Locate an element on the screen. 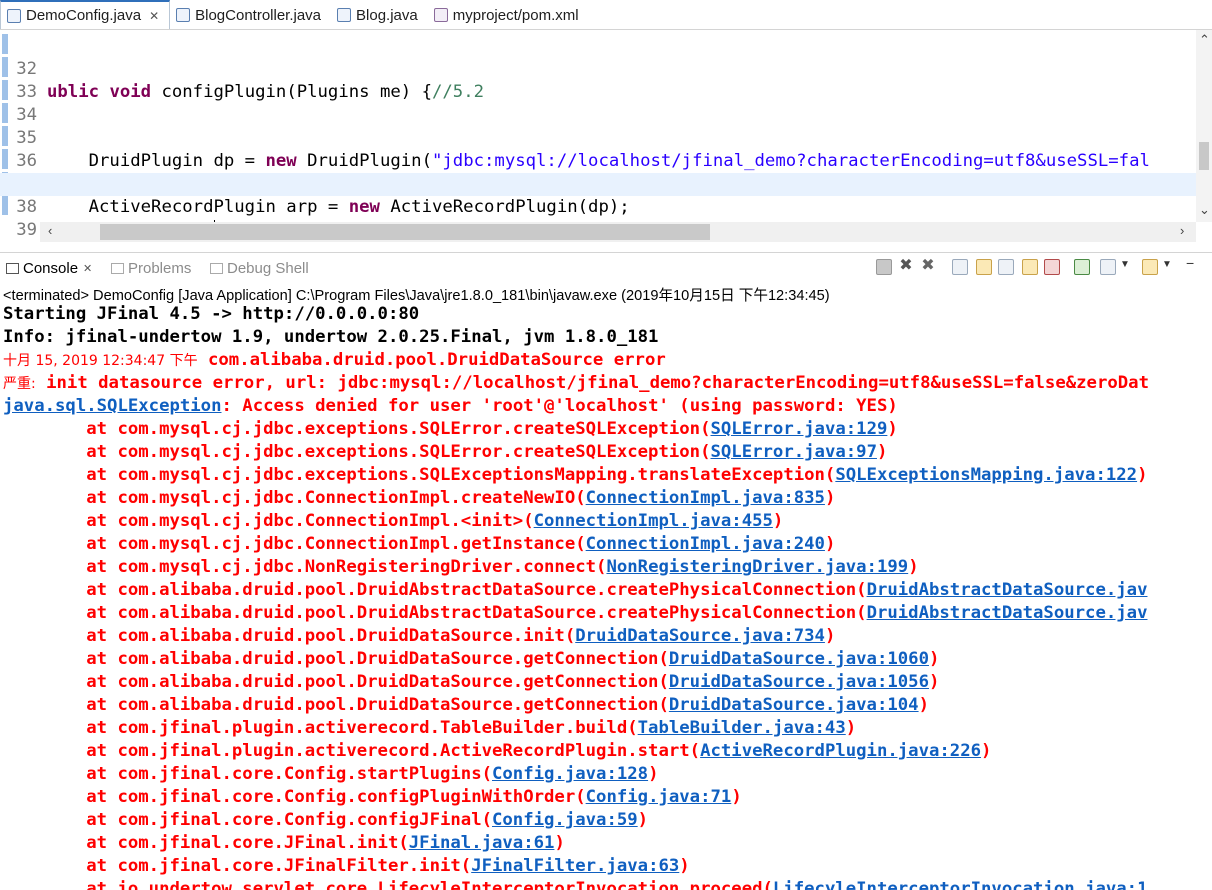  tab-problems: Problems is located at coordinates (151, 268).